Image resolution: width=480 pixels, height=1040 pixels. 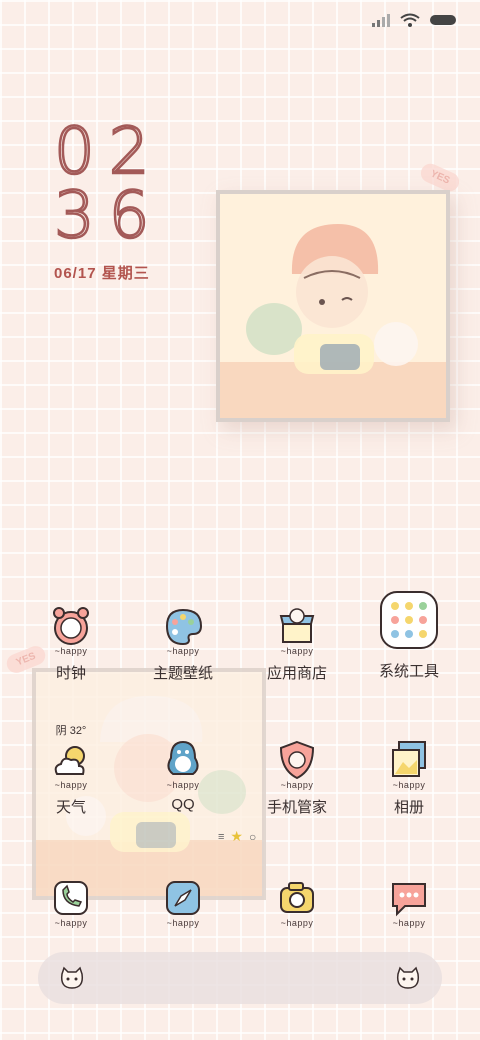 What do you see at coordinates (71, 626) in the screenshot?
I see `alarm-clock-icon` at bounding box center [71, 626].